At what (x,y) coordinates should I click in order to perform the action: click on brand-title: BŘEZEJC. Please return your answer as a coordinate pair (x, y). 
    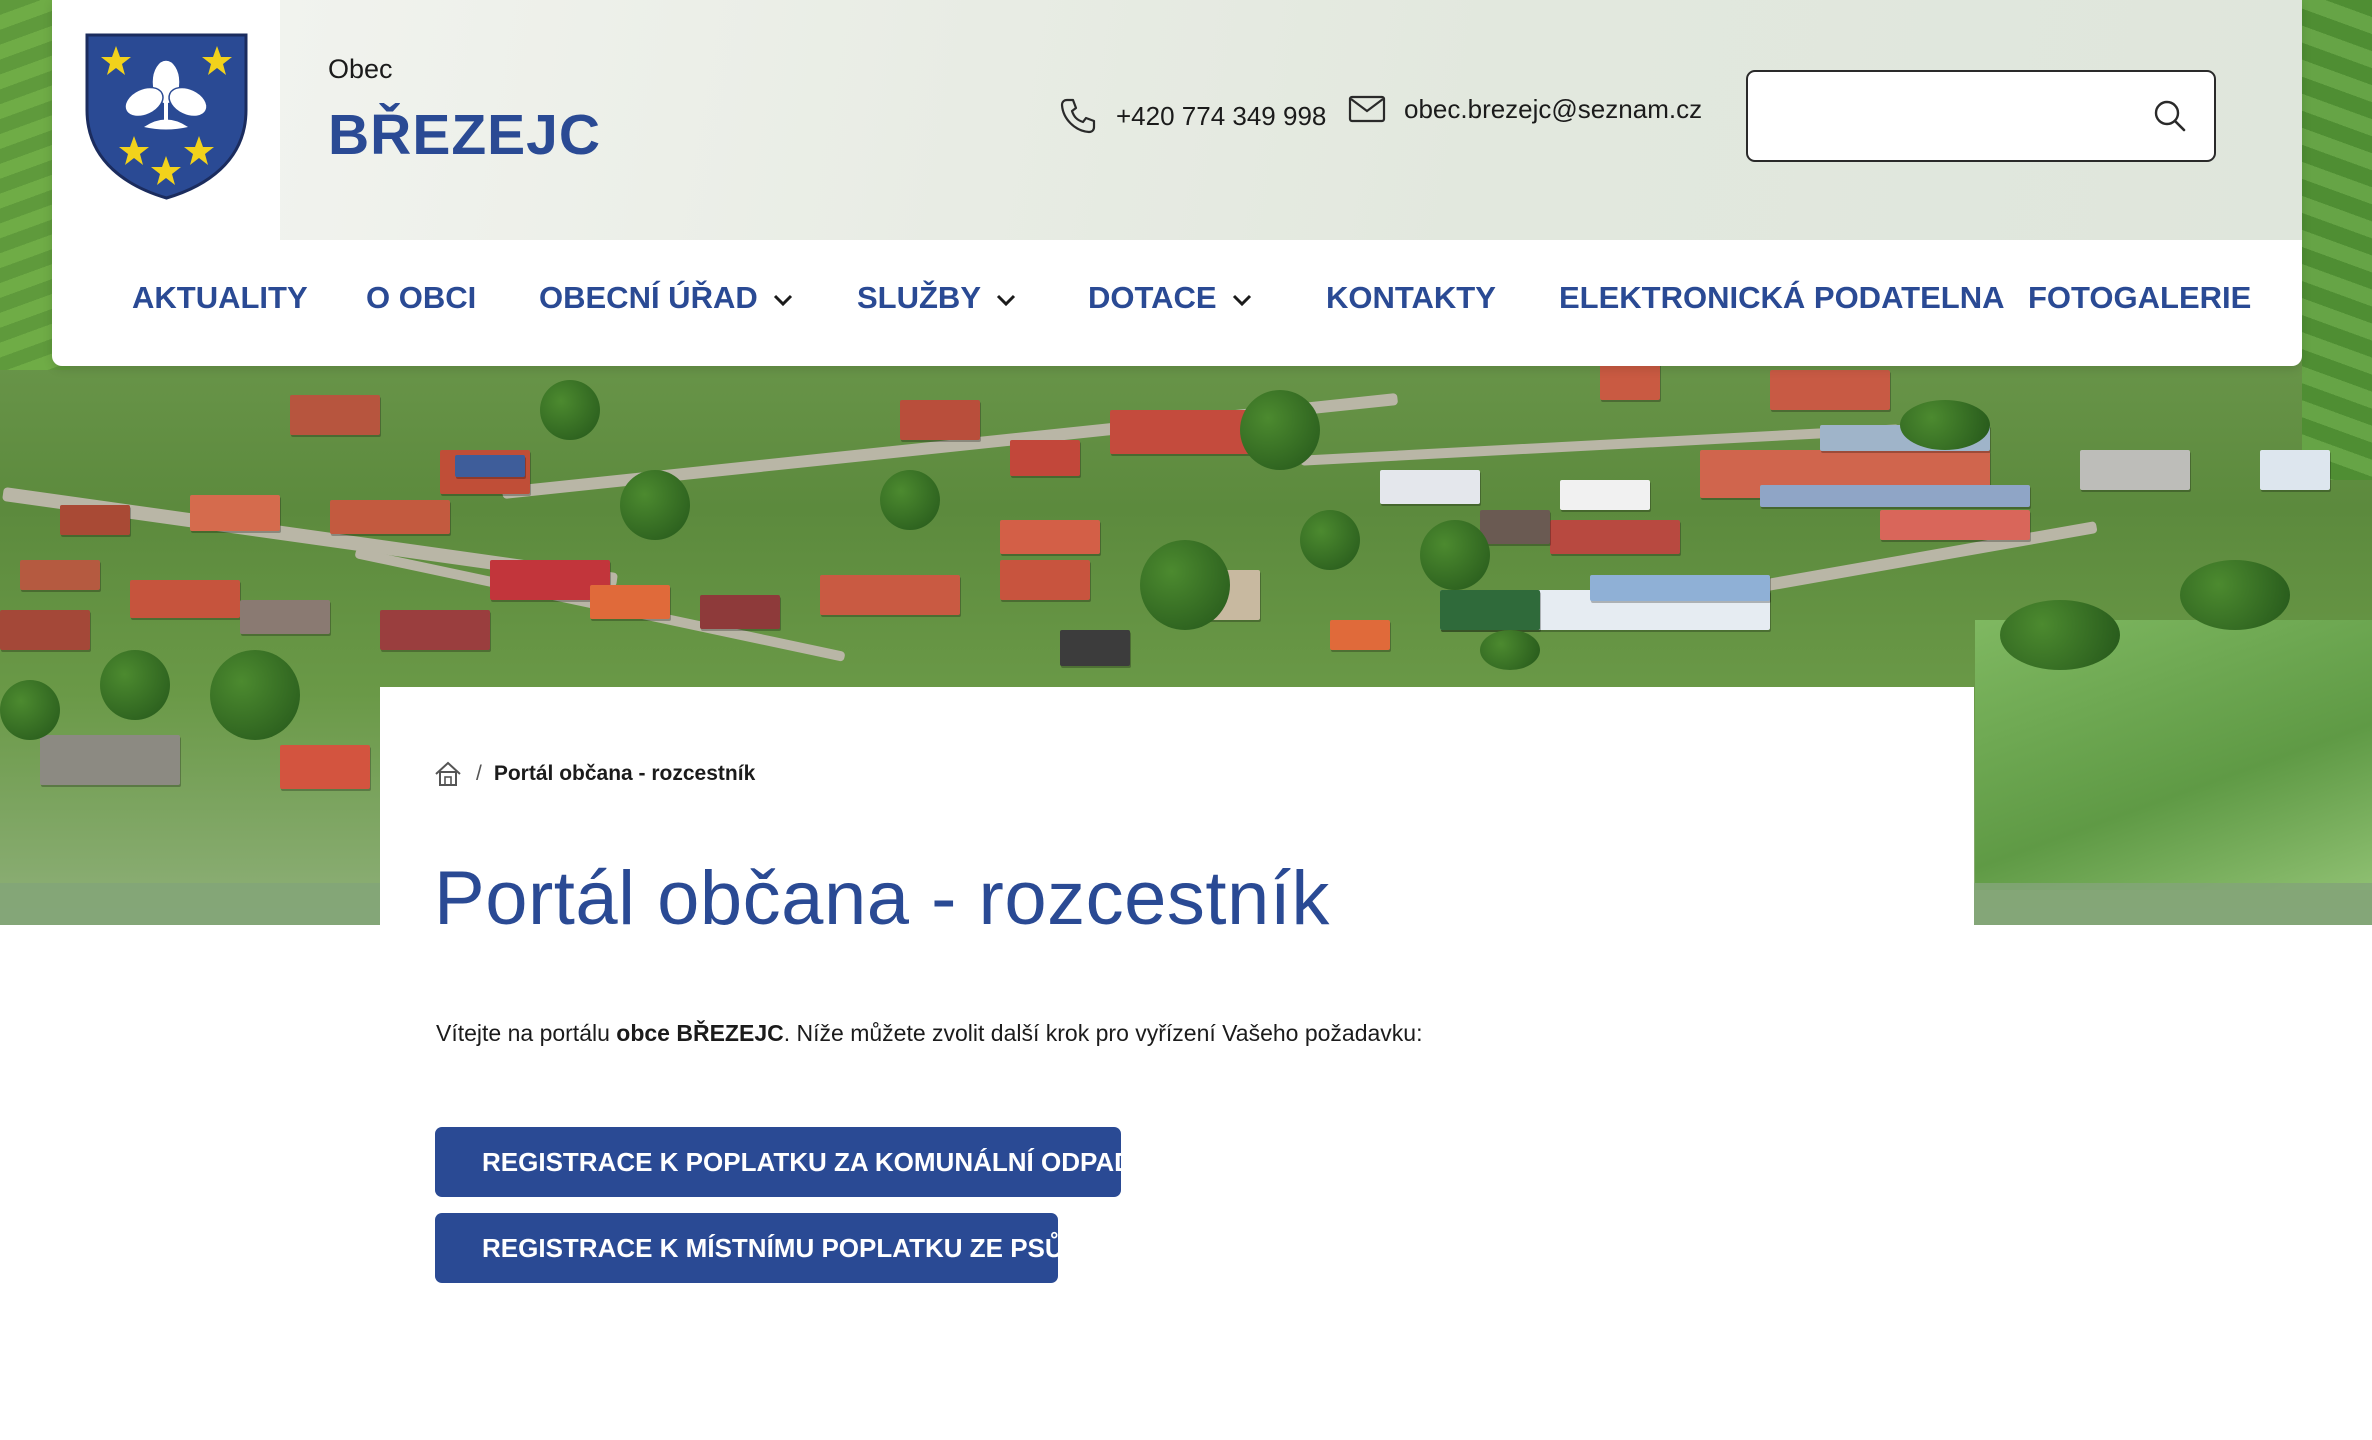
    Looking at the image, I should click on (465, 135).